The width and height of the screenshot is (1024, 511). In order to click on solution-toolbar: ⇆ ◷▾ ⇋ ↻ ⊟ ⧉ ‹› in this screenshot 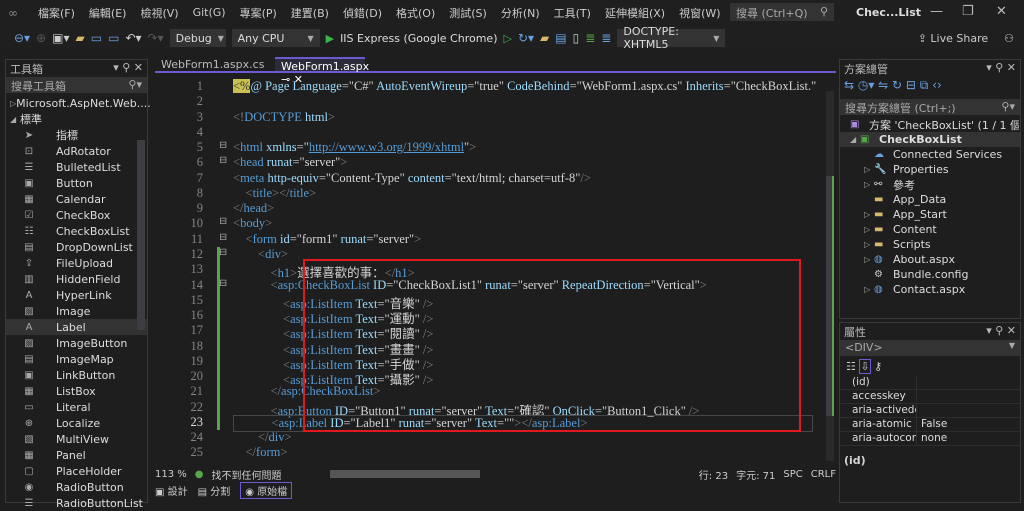, I will do `click(930, 86)`.